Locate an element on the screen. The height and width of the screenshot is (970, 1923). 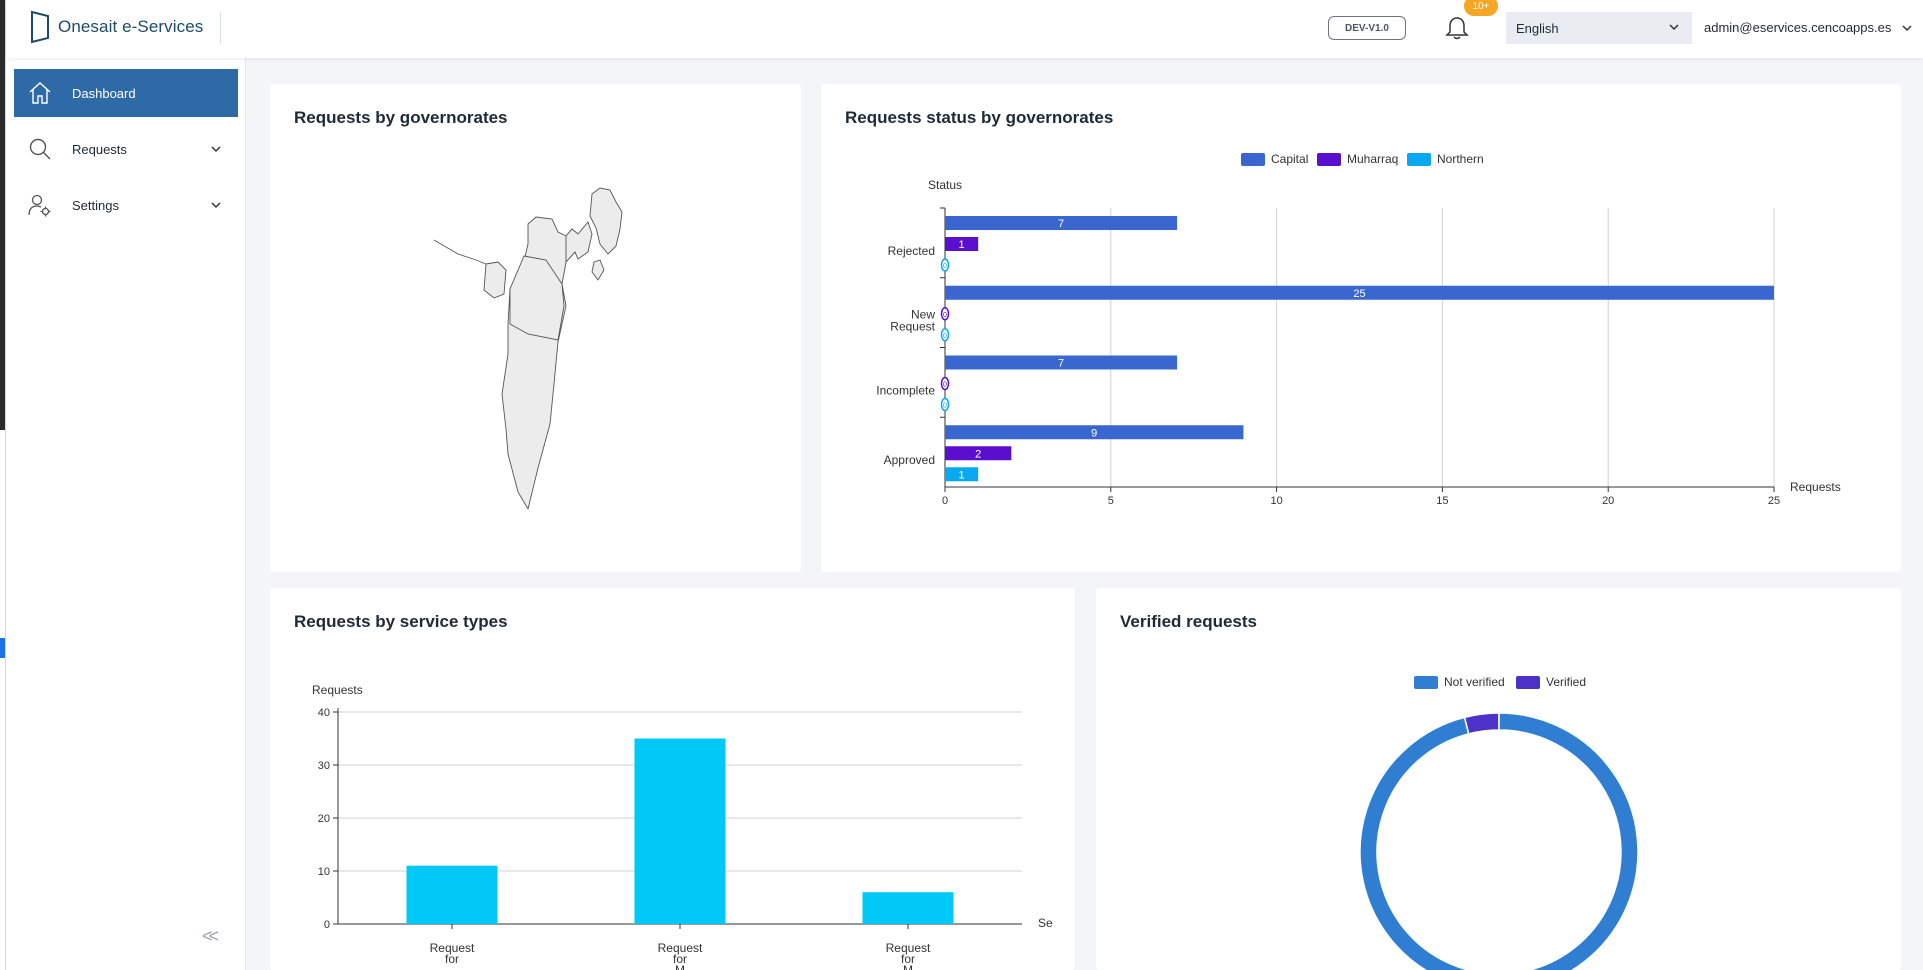
notifications-bell-icon is located at coordinates (1457, 28).